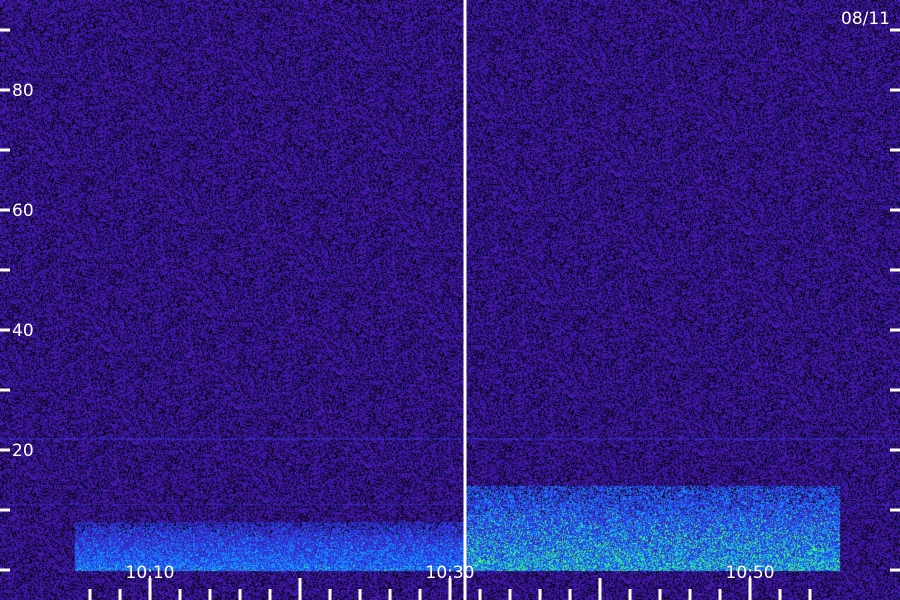  What do you see at coordinates (750, 573) in the screenshot?
I see `x-time-label: 10:50` at bounding box center [750, 573].